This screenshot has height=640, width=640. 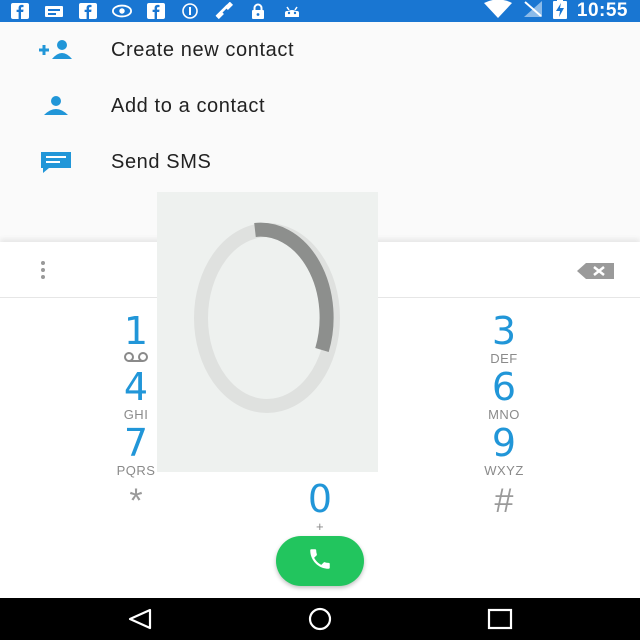 I want to click on key-star: *, so click(x=136, y=510).